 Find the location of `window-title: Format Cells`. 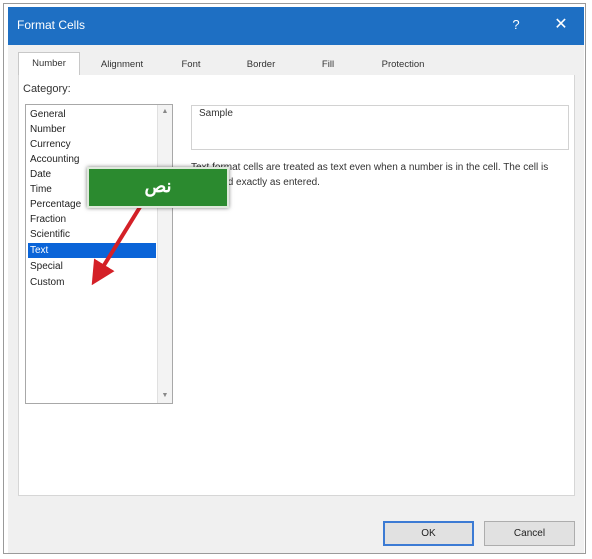

window-title: Format Cells is located at coordinates (51, 25).